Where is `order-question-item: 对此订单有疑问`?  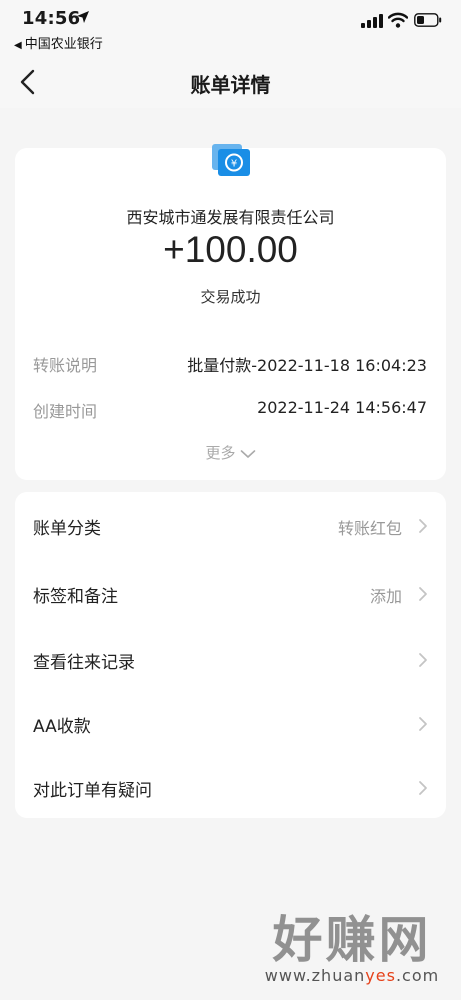
order-question-item: 对此订单有疑问 is located at coordinates (230, 788).